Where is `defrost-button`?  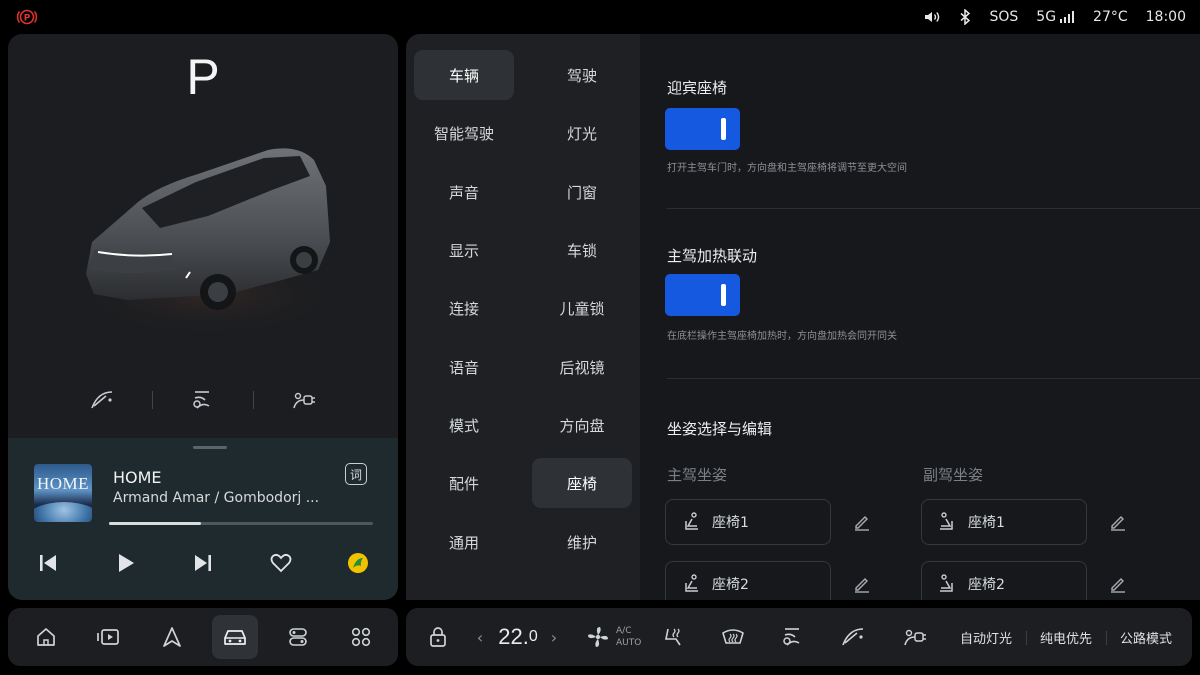 defrost-button is located at coordinates (733, 637).